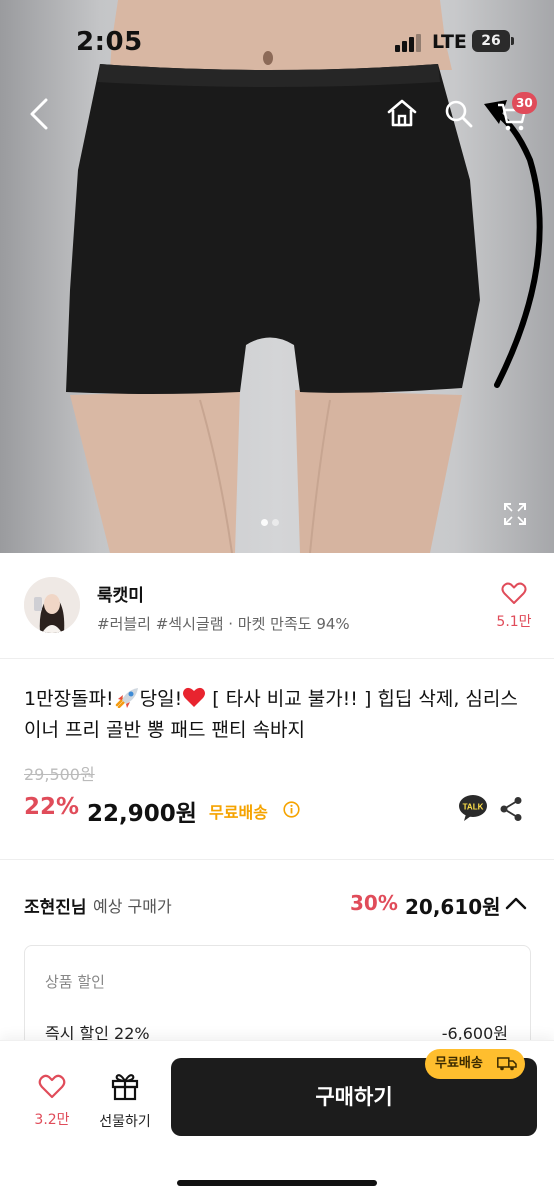 Image resolution: width=554 pixels, height=1200 pixels. I want to click on back-icon, so click(39, 114).